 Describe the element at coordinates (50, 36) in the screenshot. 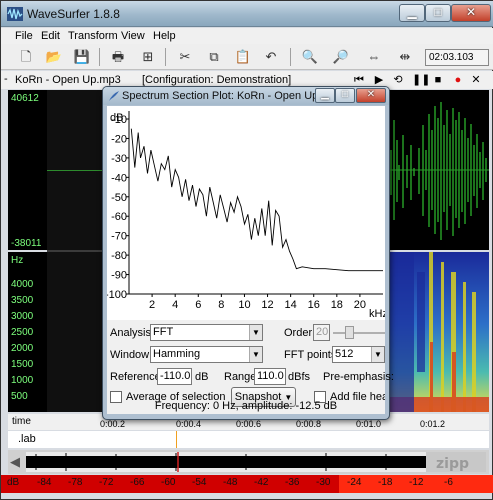

I see `menu-edit: Edit` at that location.